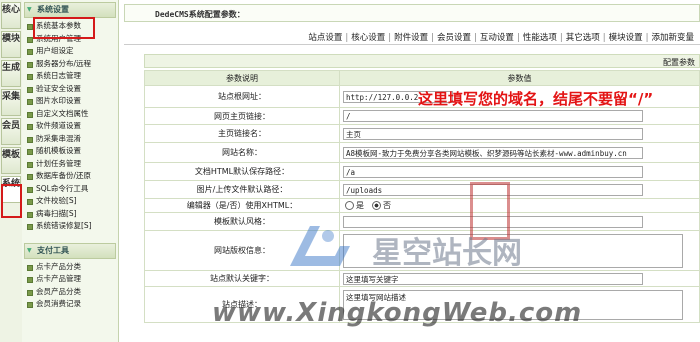 The image size is (700, 342). What do you see at coordinates (242, 78) in the screenshot?
I see `column-header-label: 参数说明` at bounding box center [242, 78].